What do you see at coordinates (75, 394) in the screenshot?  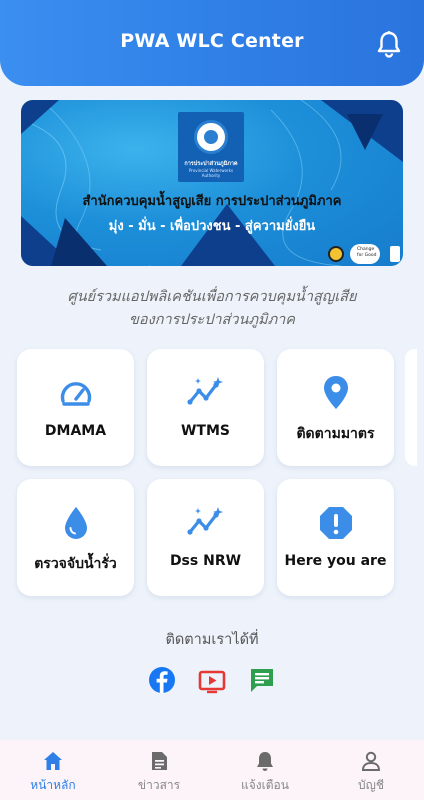 I see `speedometer-icon` at bounding box center [75, 394].